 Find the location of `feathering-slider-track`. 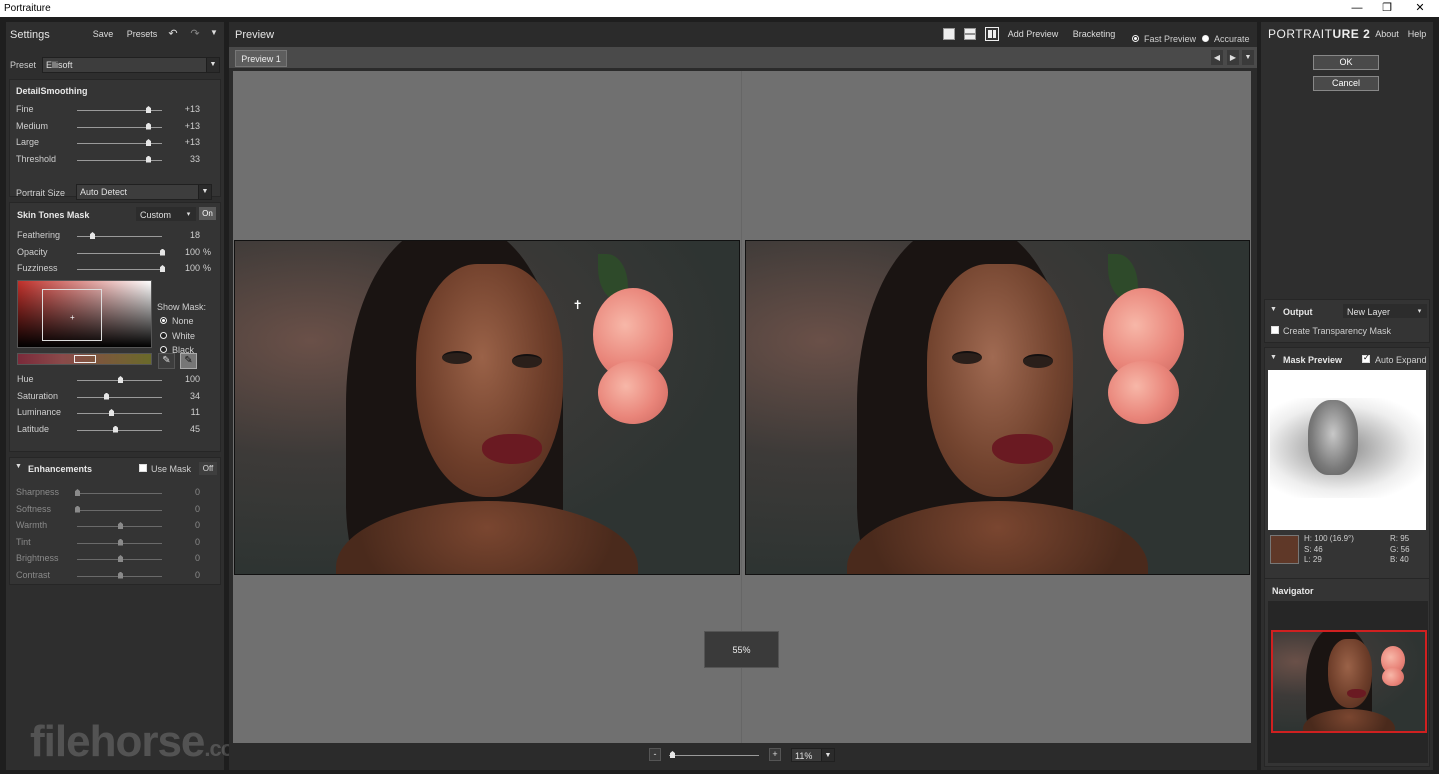

feathering-slider-track is located at coordinates (119, 236).